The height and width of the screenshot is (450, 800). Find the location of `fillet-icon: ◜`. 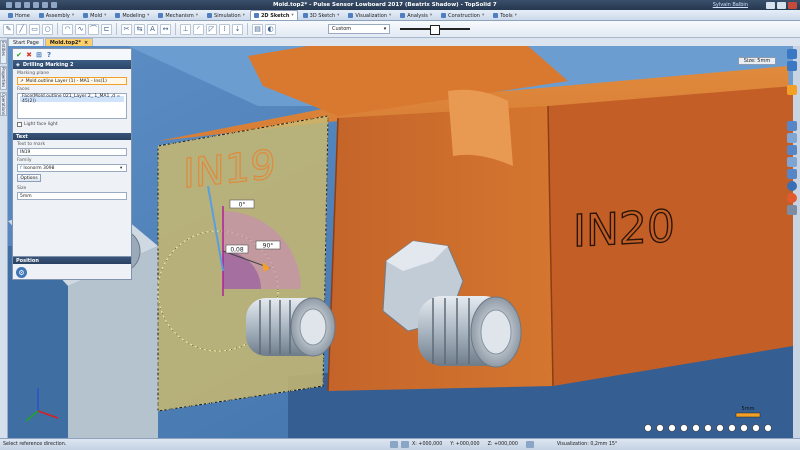

fillet-icon: ◜ is located at coordinates (198, 29).